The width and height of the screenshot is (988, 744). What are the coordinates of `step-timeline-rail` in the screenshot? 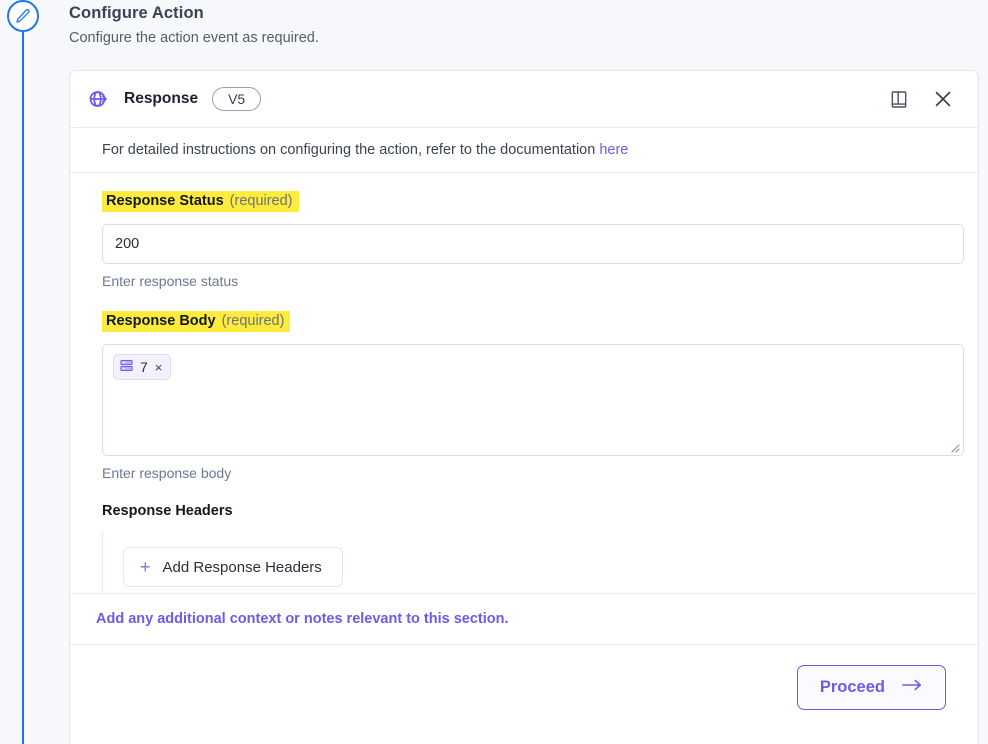 It's located at (23, 372).